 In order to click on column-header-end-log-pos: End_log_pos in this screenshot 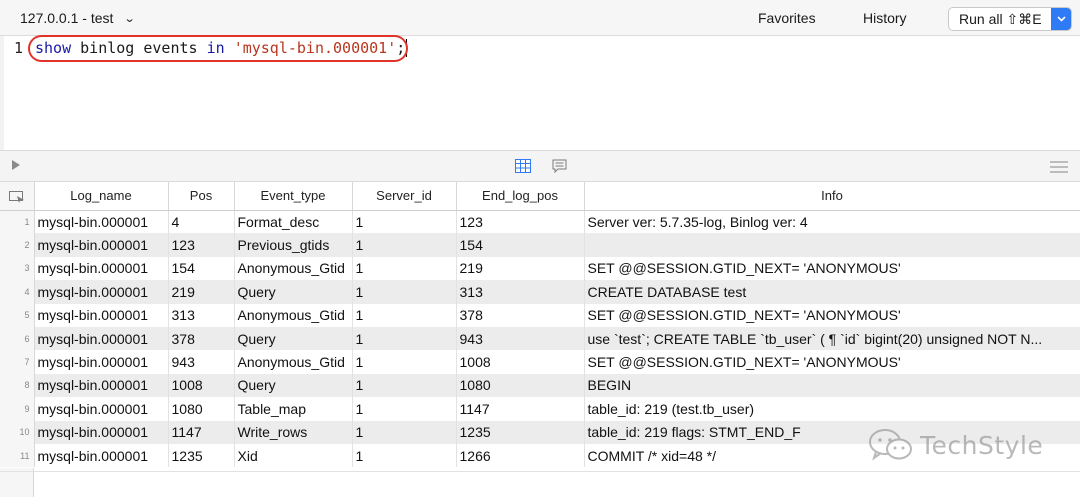, I will do `click(520, 196)`.